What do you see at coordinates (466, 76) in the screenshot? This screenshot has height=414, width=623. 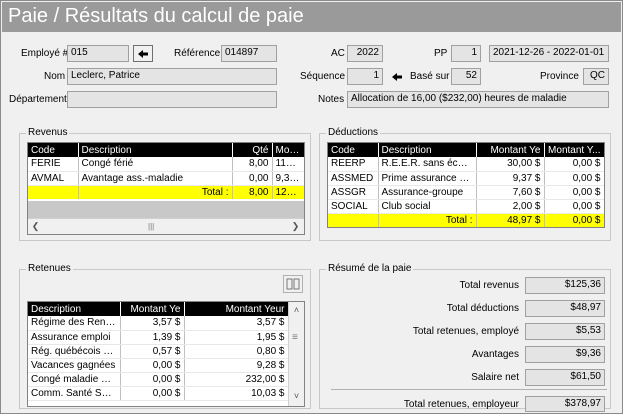 I see `base-sur-field: 52` at bounding box center [466, 76].